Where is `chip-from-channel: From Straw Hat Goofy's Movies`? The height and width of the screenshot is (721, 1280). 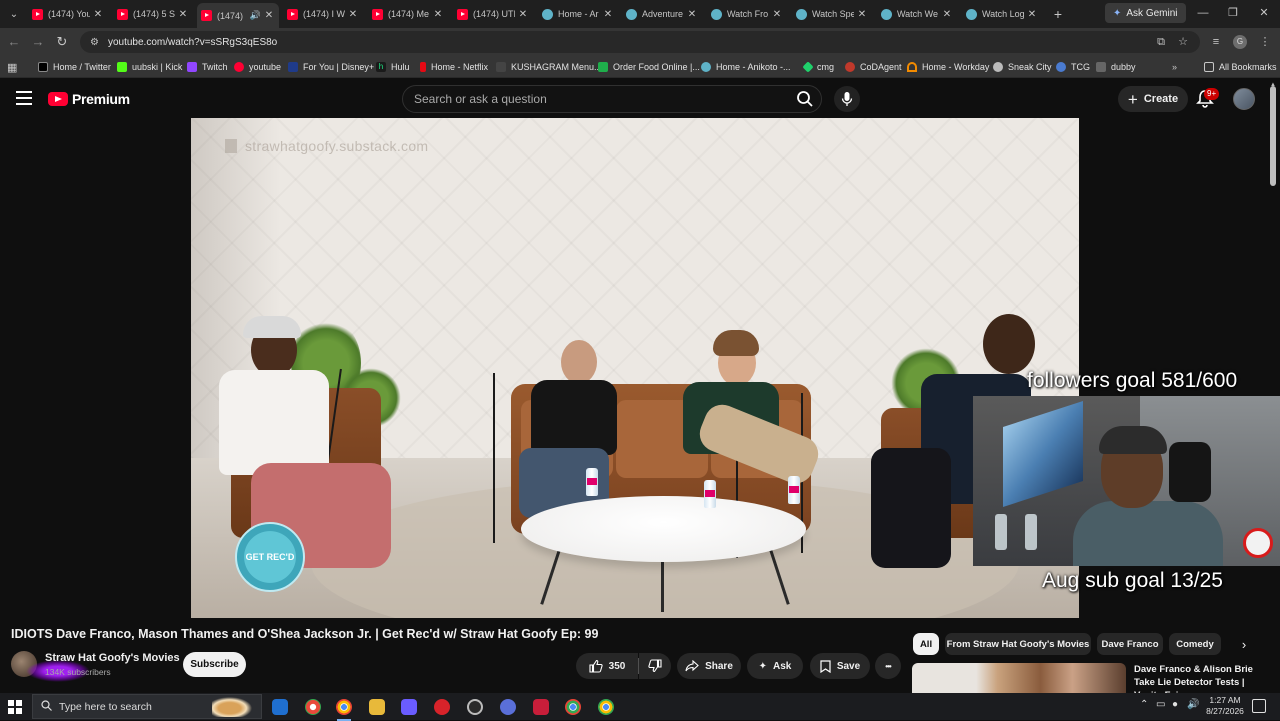
chip-from-channel: From Straw Hat Goofy's Movies is located at coordinates (1018, 644).